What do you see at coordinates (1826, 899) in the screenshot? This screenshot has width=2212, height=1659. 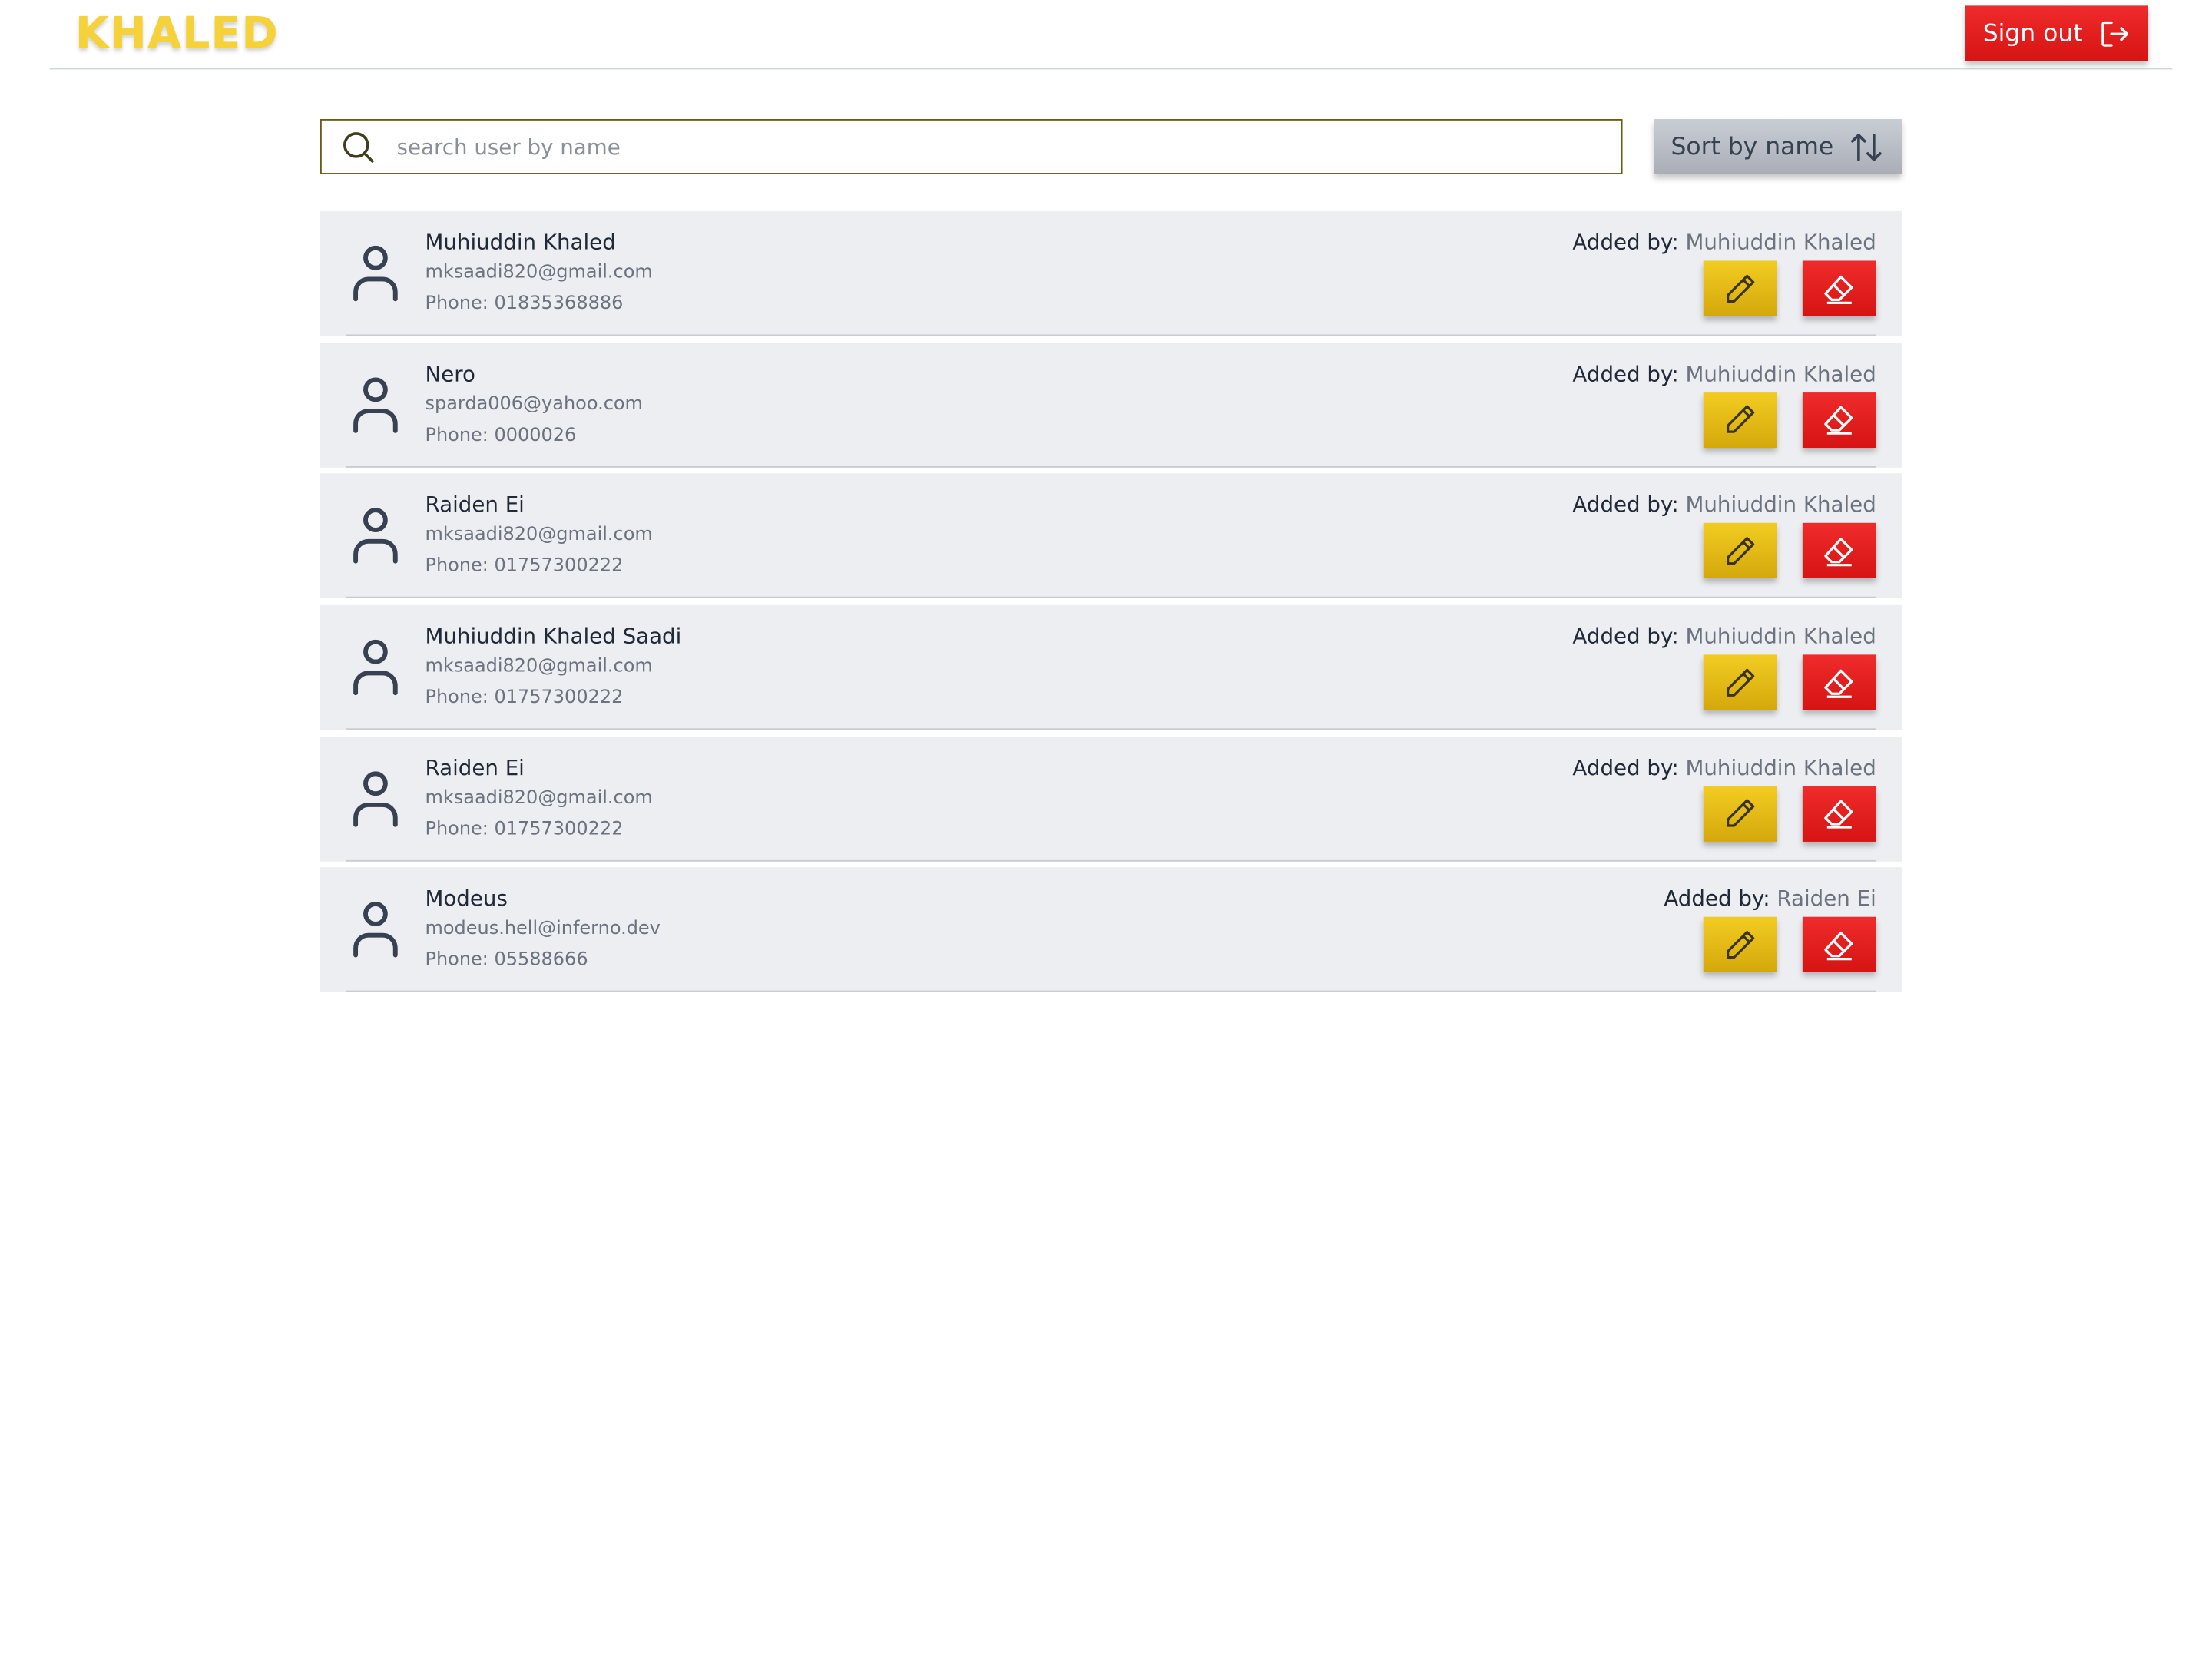 I see `added-by-user: Raiden Ei` at bounding box center [1826, 899].